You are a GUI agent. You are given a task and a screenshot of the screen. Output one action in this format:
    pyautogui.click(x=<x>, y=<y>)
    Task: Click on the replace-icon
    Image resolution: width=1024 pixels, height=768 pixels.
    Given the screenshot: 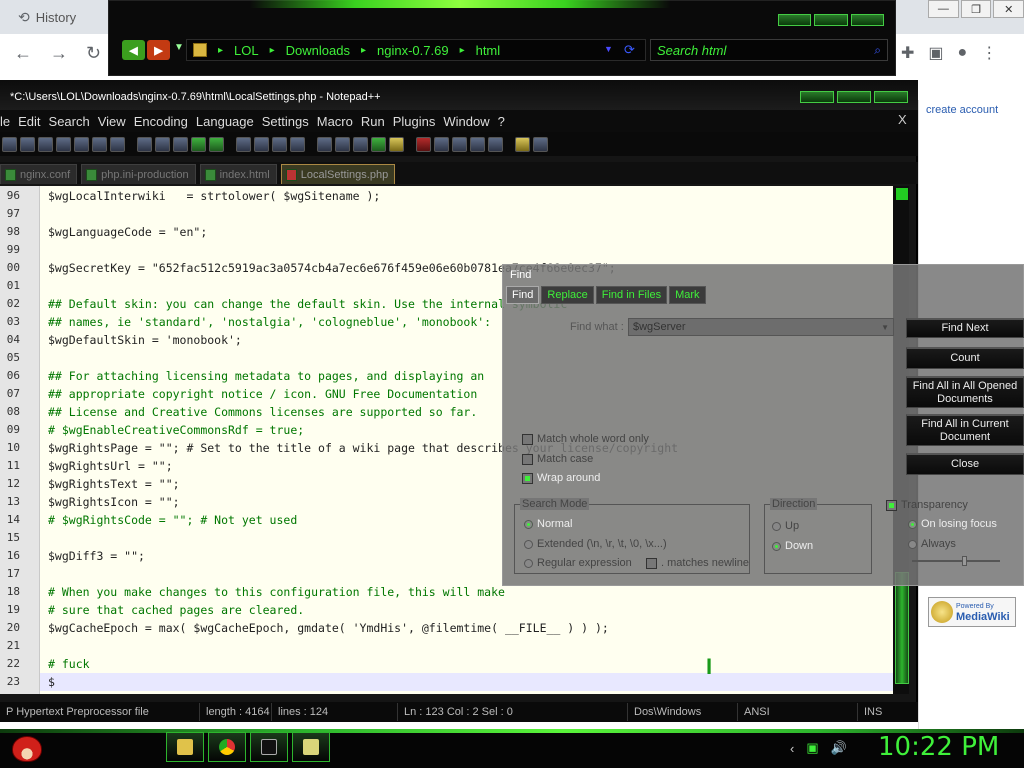 What is the action you would take?
    pyautogui.click(x=261, y=144)
    